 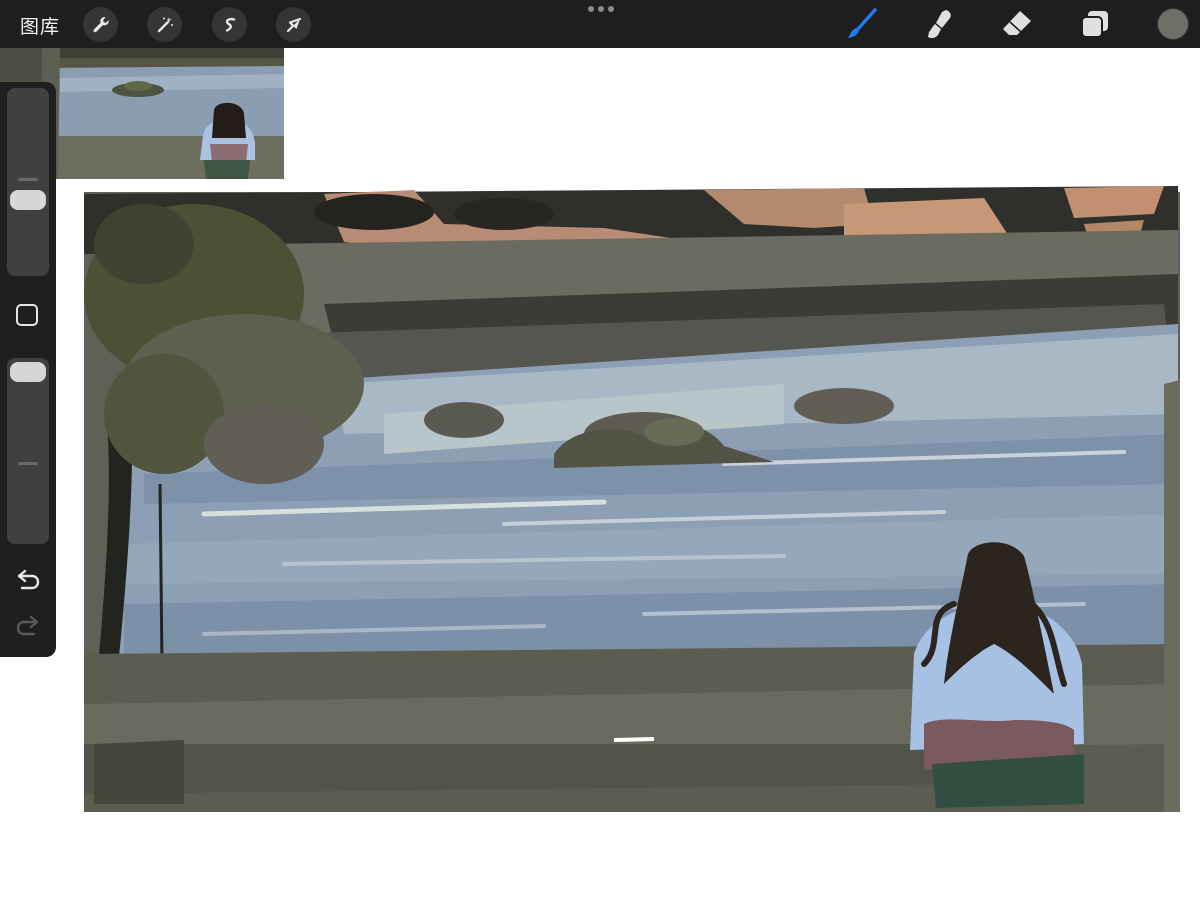 I want to click on gallery-button: 图库, so click(x=40, y=25).